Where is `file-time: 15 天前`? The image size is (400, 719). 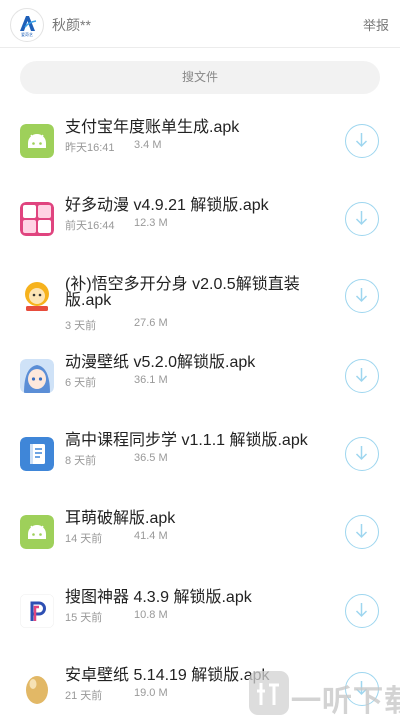 file-time: 15 天前 is located at coordinates (84, 618).